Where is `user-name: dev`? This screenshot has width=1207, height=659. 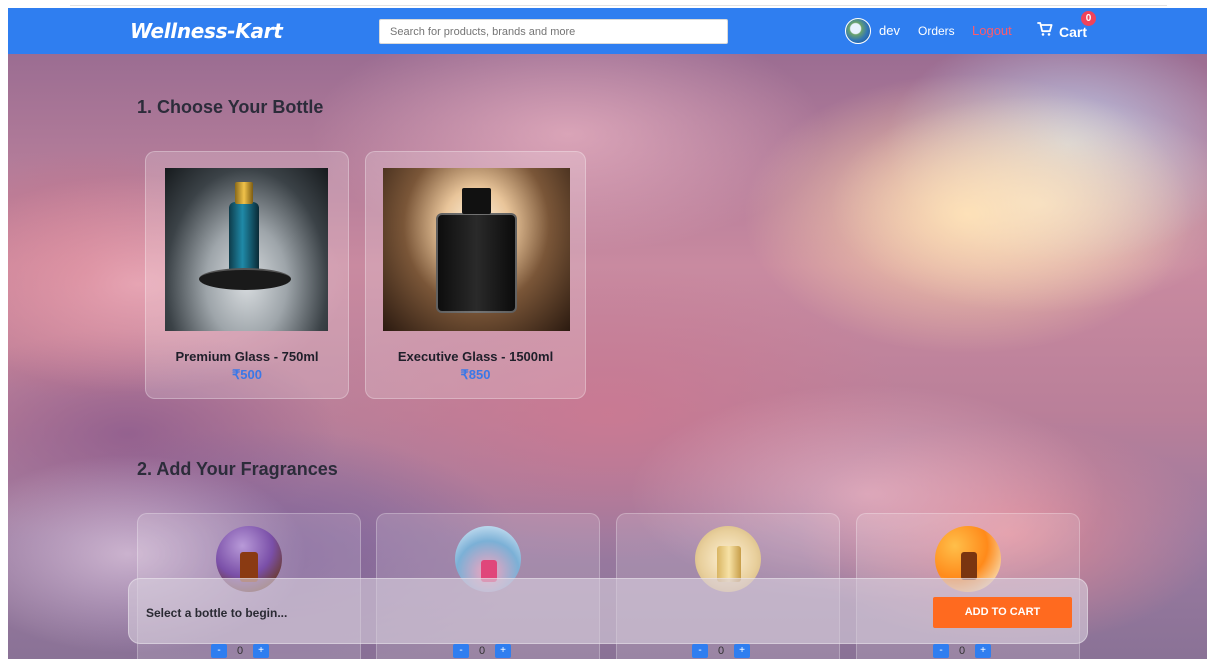
user-name: dev is located at coordinates (889, 30).